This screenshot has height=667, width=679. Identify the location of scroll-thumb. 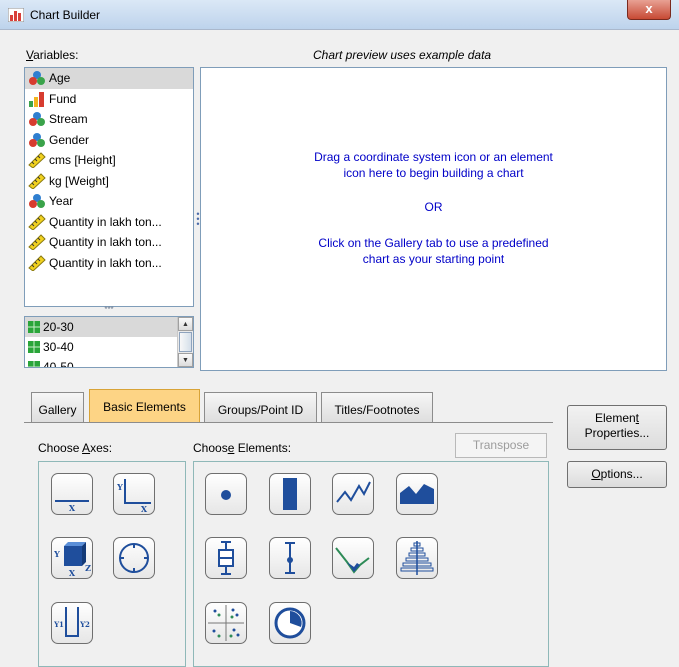
(185, 342).